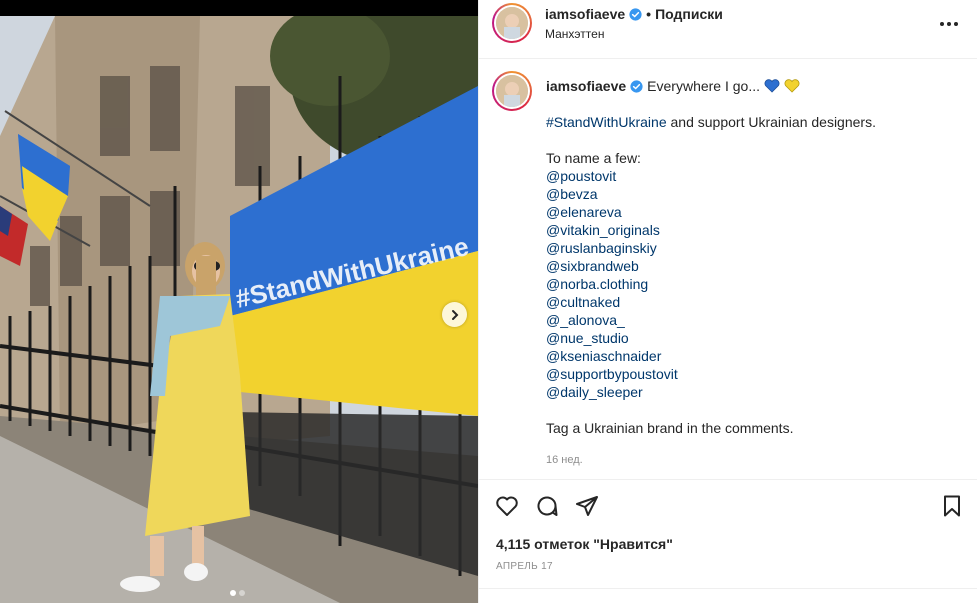 The height and width of the screenshot is (603, 977). Describe the element at coordinates (753, 266) in the screenshot. I see `mention-link: @sixbrandweb` at that location.